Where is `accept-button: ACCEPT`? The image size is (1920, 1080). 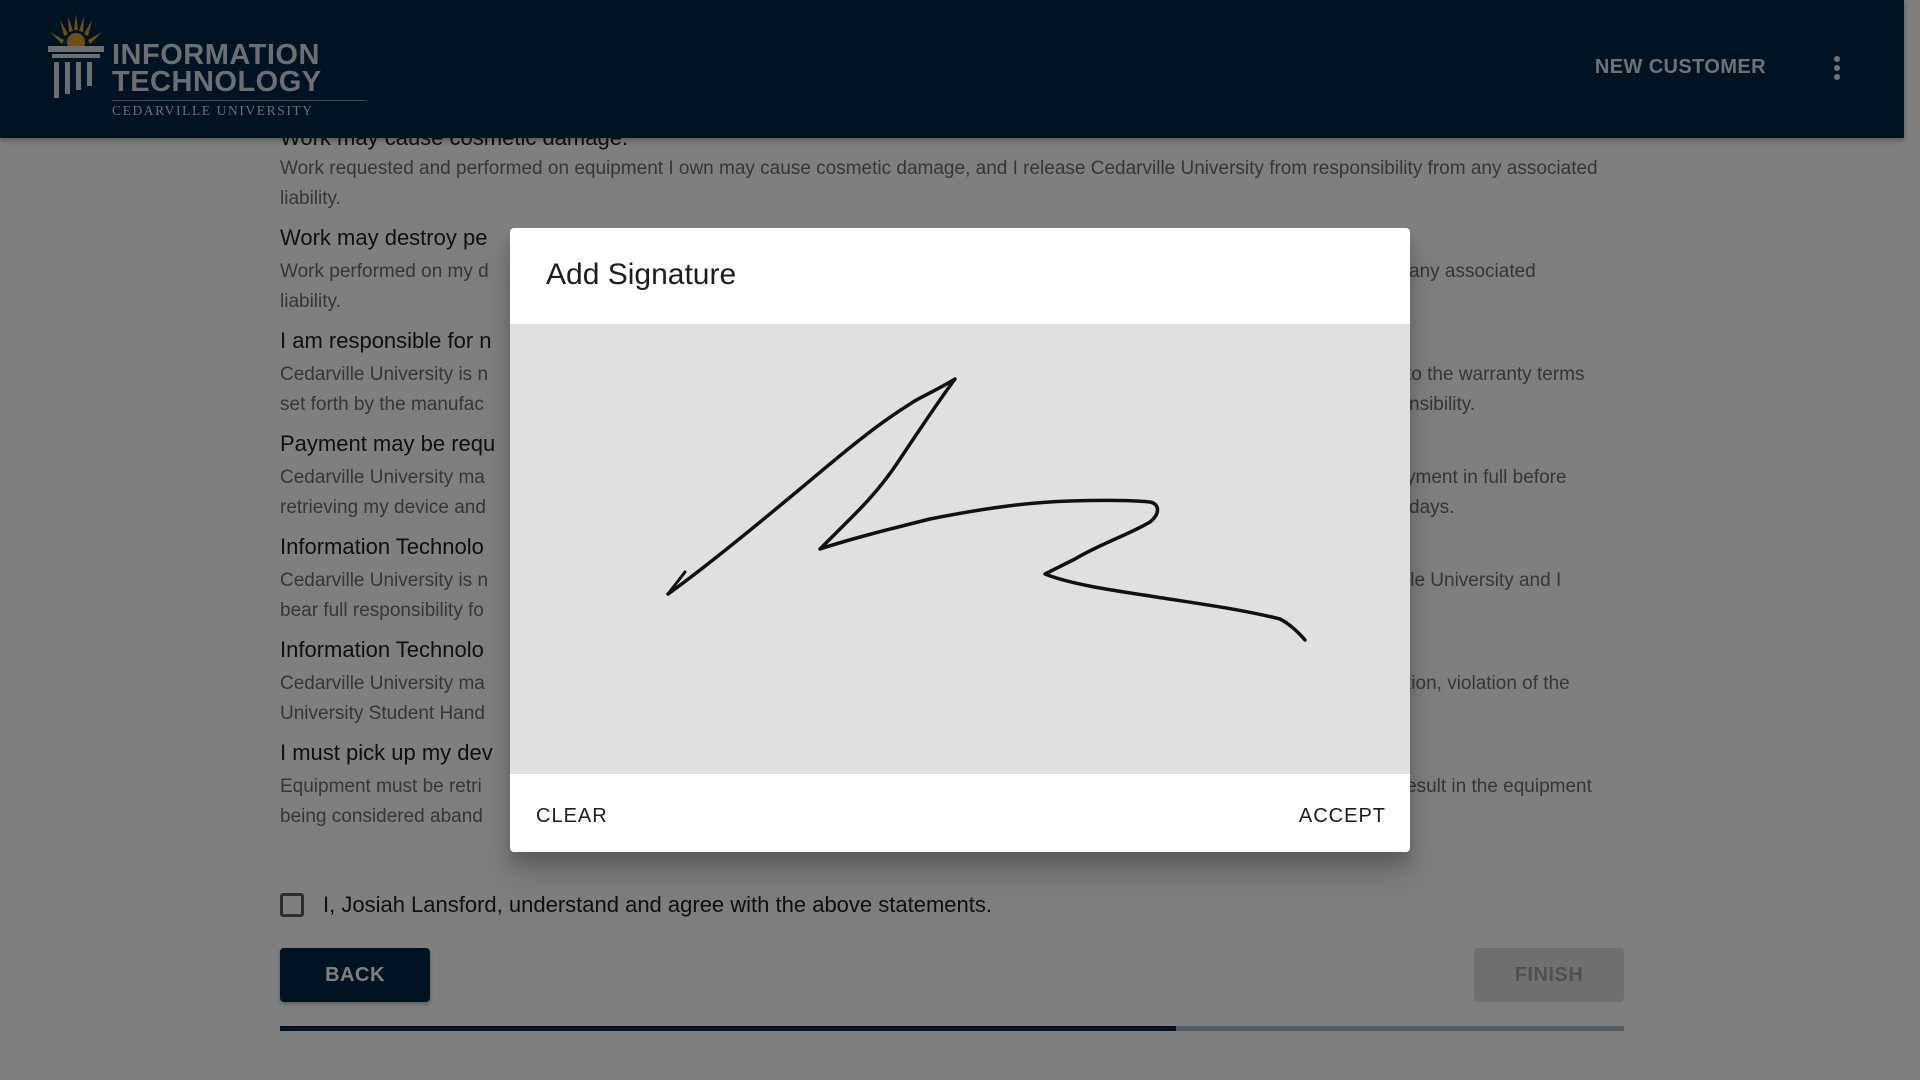
accept-button: ACCEPT is located at coordinates (1342, 816).